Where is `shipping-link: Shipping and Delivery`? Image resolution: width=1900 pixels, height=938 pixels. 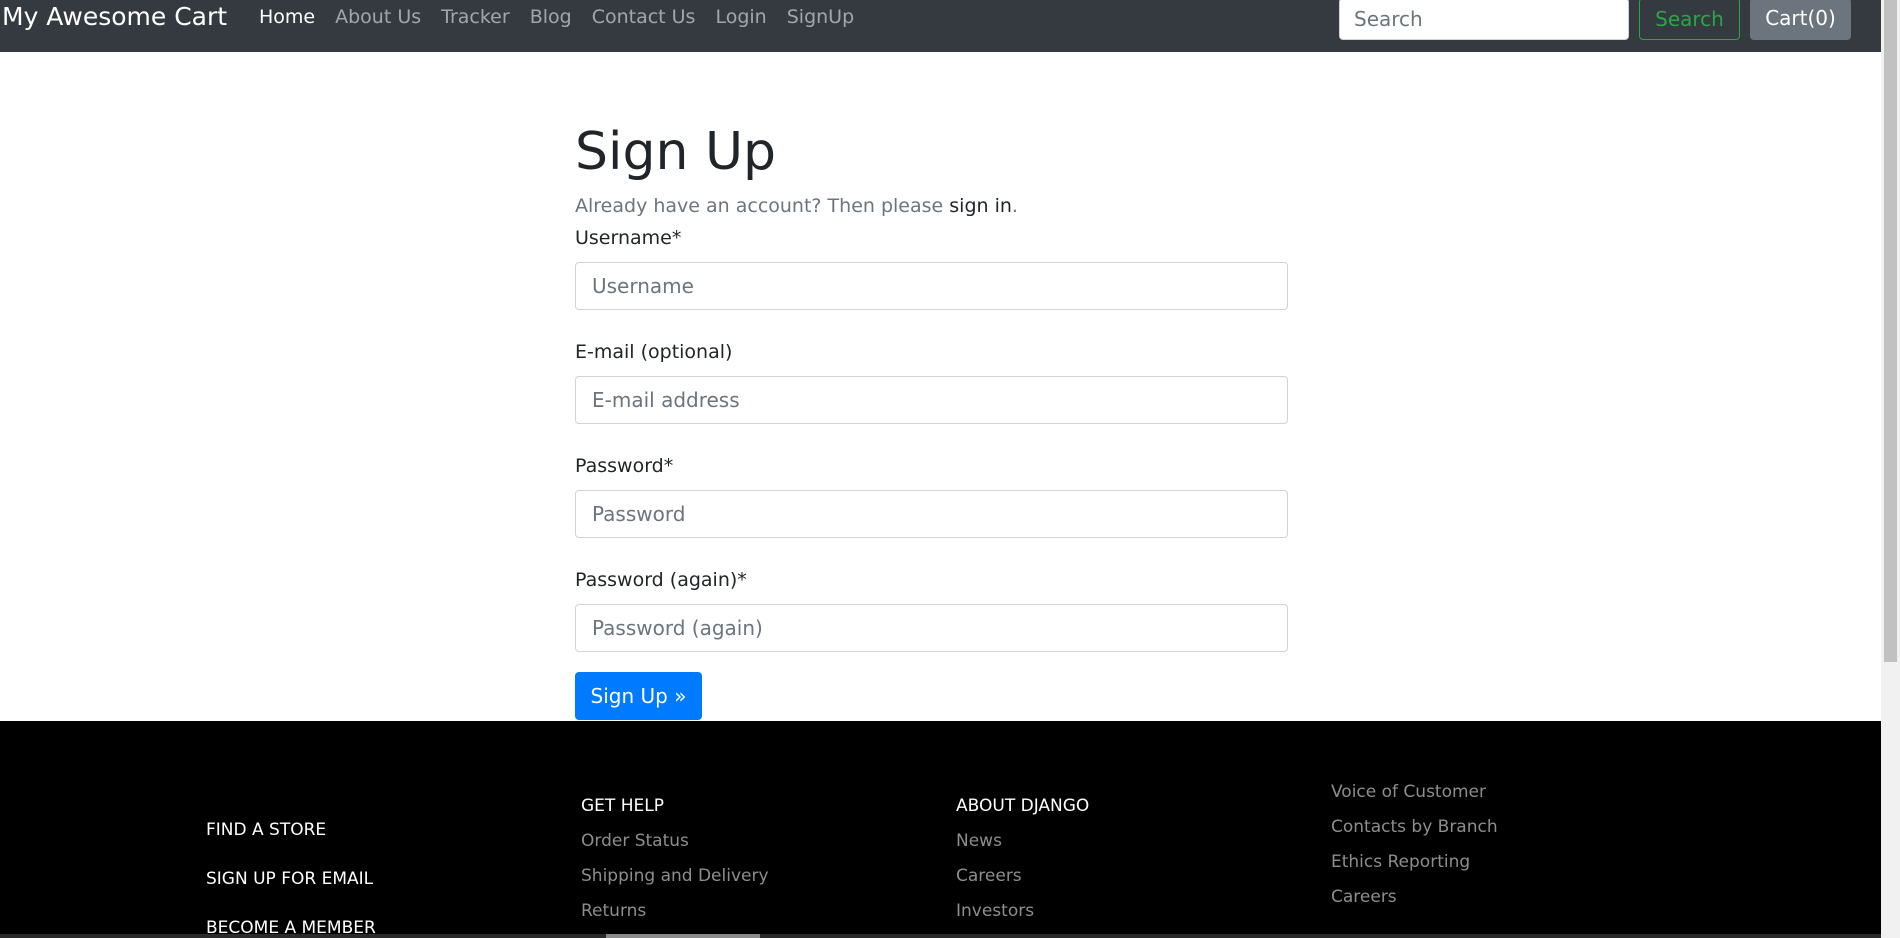
shipping-link: Shipping and Delivery is located at coordinates (675, 876).